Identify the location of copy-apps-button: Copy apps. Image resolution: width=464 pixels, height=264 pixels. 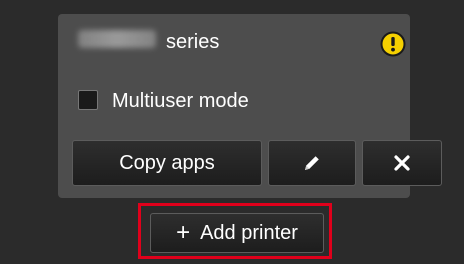
(167, 163).